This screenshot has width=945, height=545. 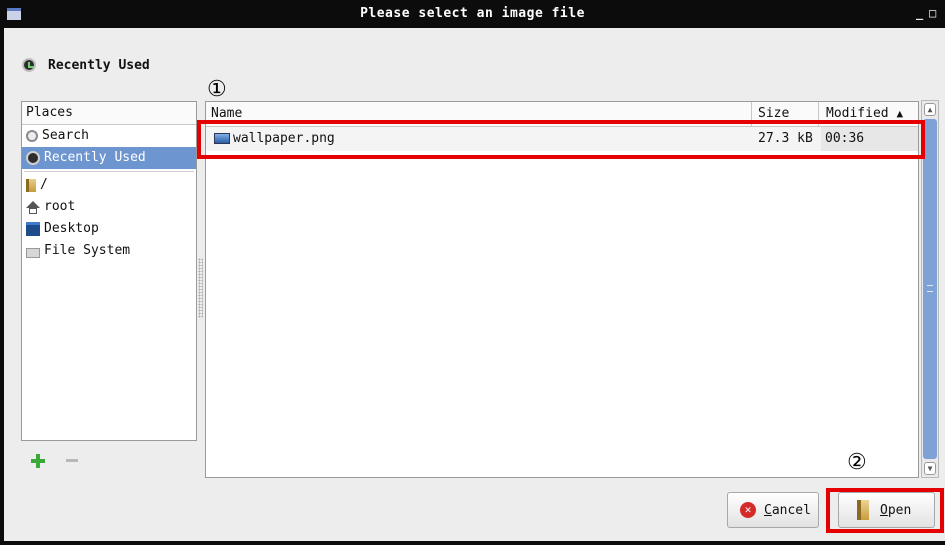 What do you see at coordinates (65, 135) in the screenshot?
I see `sidebar-item-label: Search` at bounding box center [65, 135].